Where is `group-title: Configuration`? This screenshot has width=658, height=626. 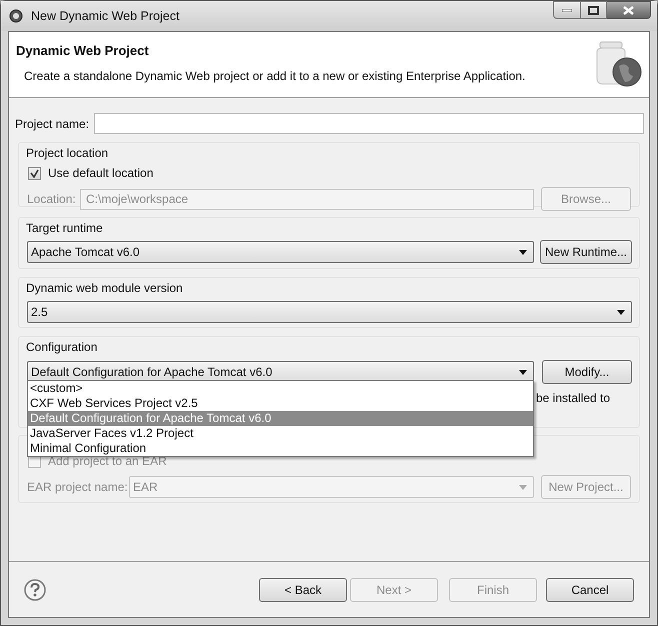 group-title: Configuration is located at coordinates (62, 347).